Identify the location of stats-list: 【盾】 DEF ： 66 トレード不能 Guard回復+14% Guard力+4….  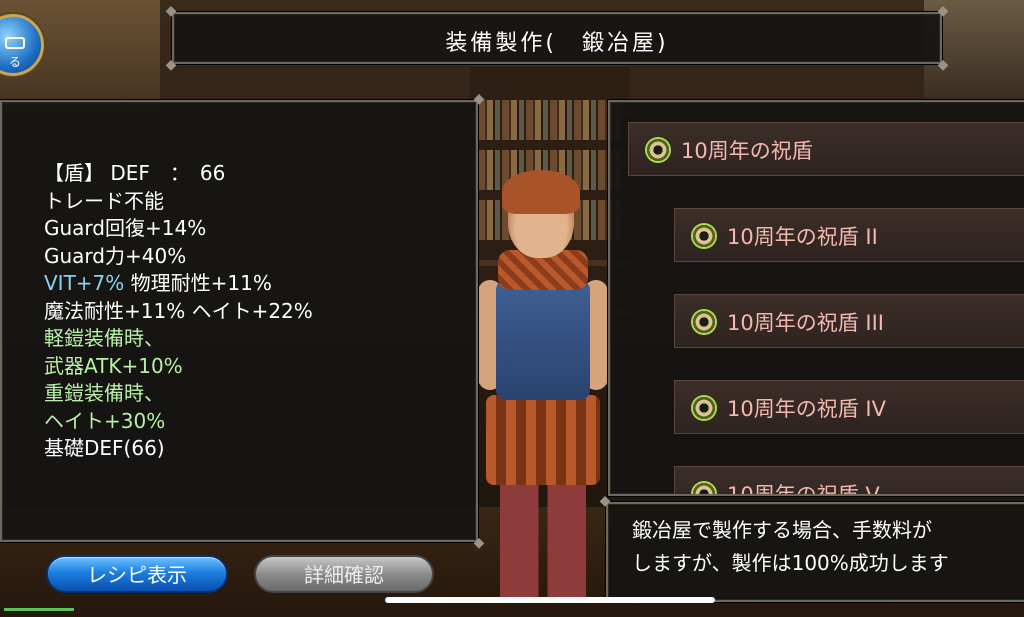
(178, 311).